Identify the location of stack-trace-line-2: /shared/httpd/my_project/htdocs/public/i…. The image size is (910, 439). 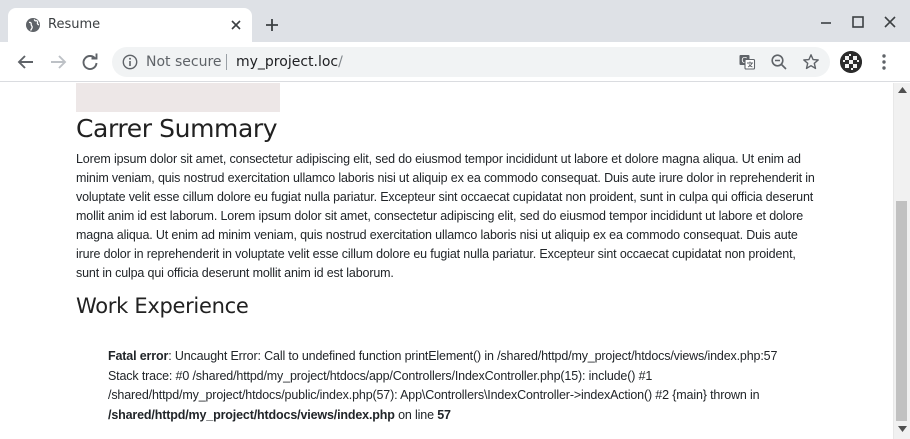
(434, 395).